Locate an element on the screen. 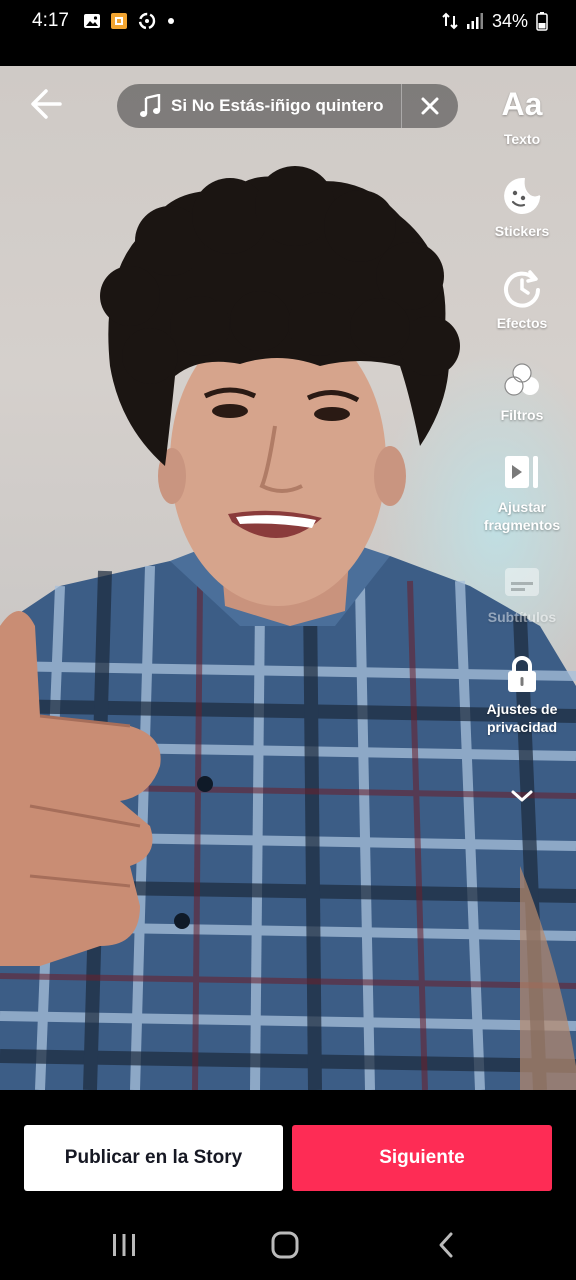 This screenshot has height=1280, width=576. effects-timer-icon is located at coordinates (522, 289).